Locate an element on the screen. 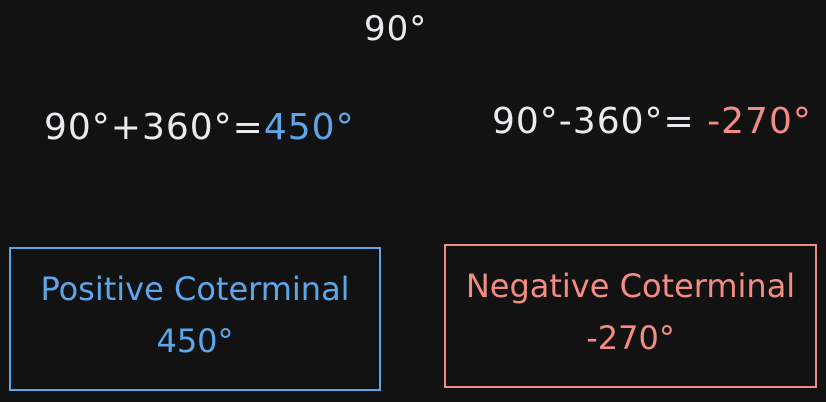  negative-equation-result: -270° is located at coordinates (759, 121).